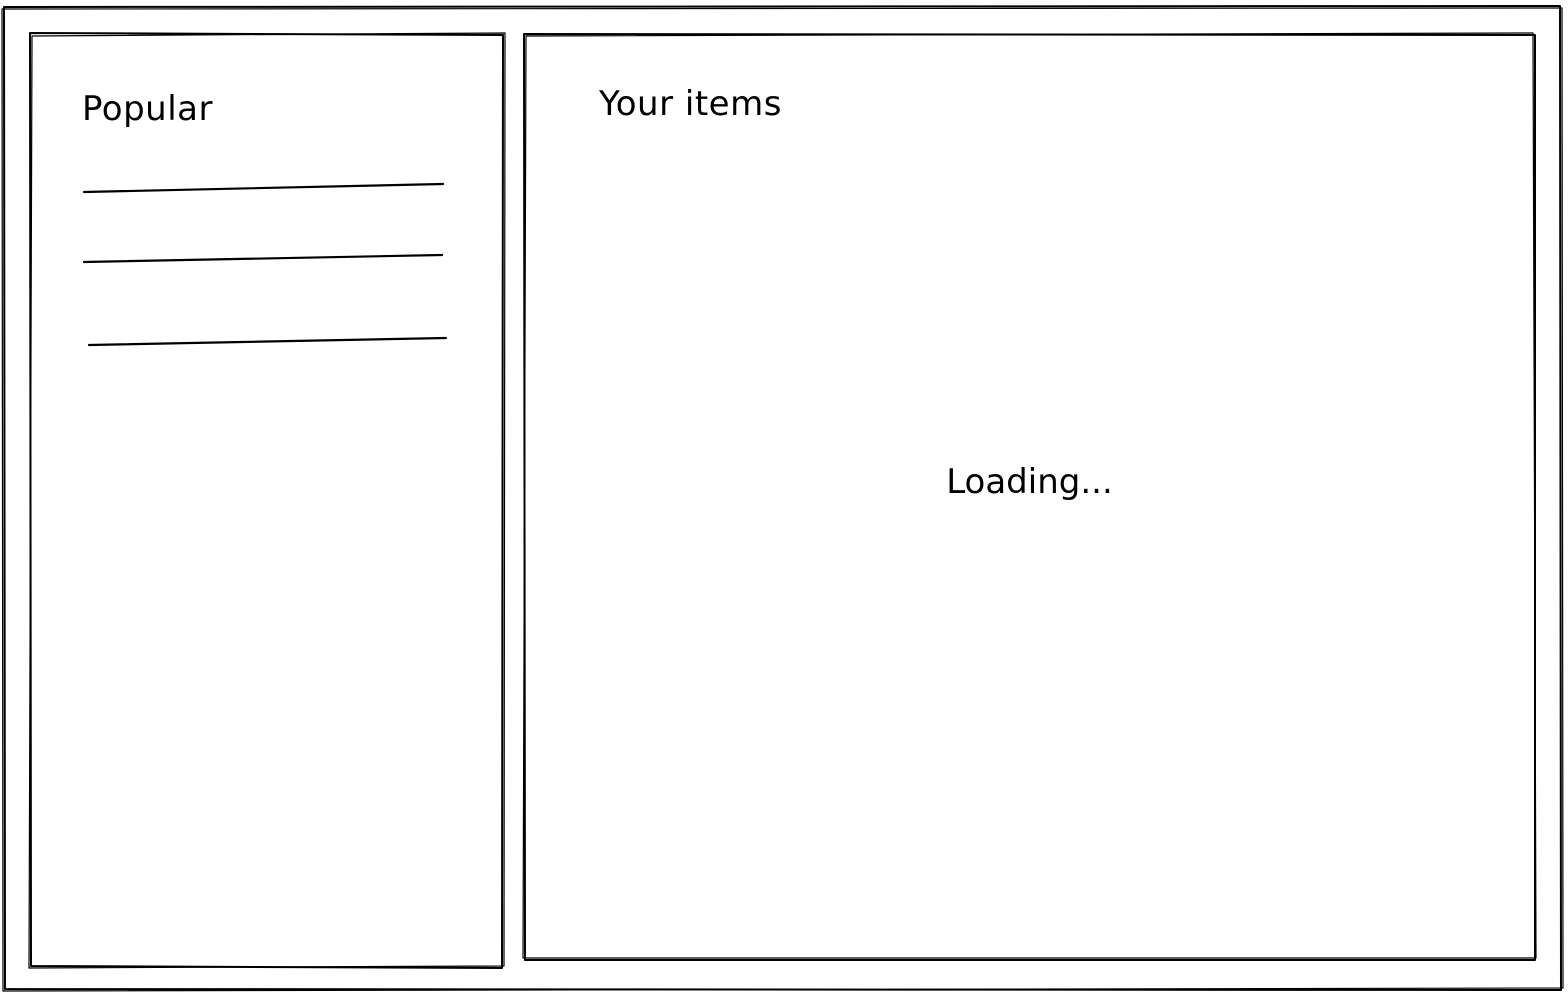 This screenshot has width=1568, height=995. I want to click on popular-title: Popular, so click(147, 109).